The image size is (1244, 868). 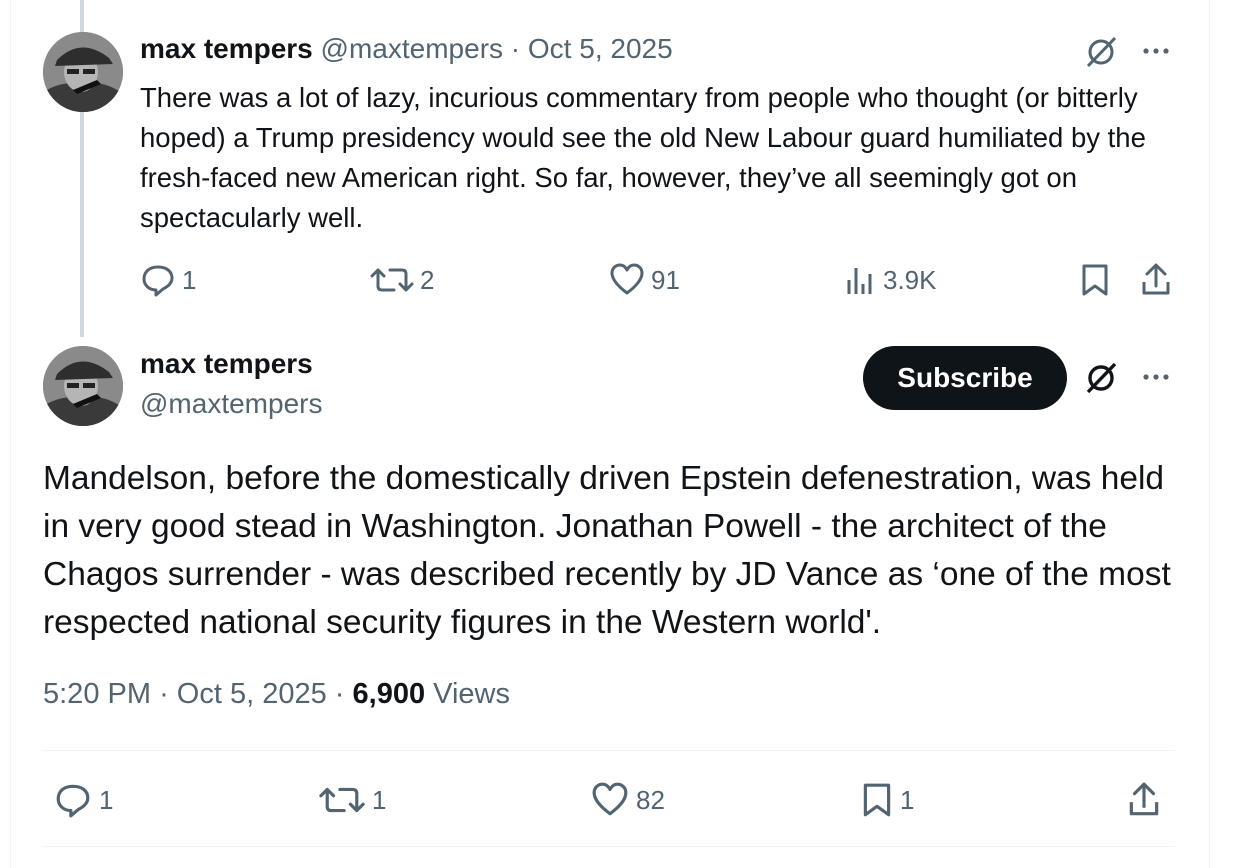 I want to click on post-metadata: 5:20 PM · Oct 5, 2025 · 6,900 Views, so click(x=276, y=694).